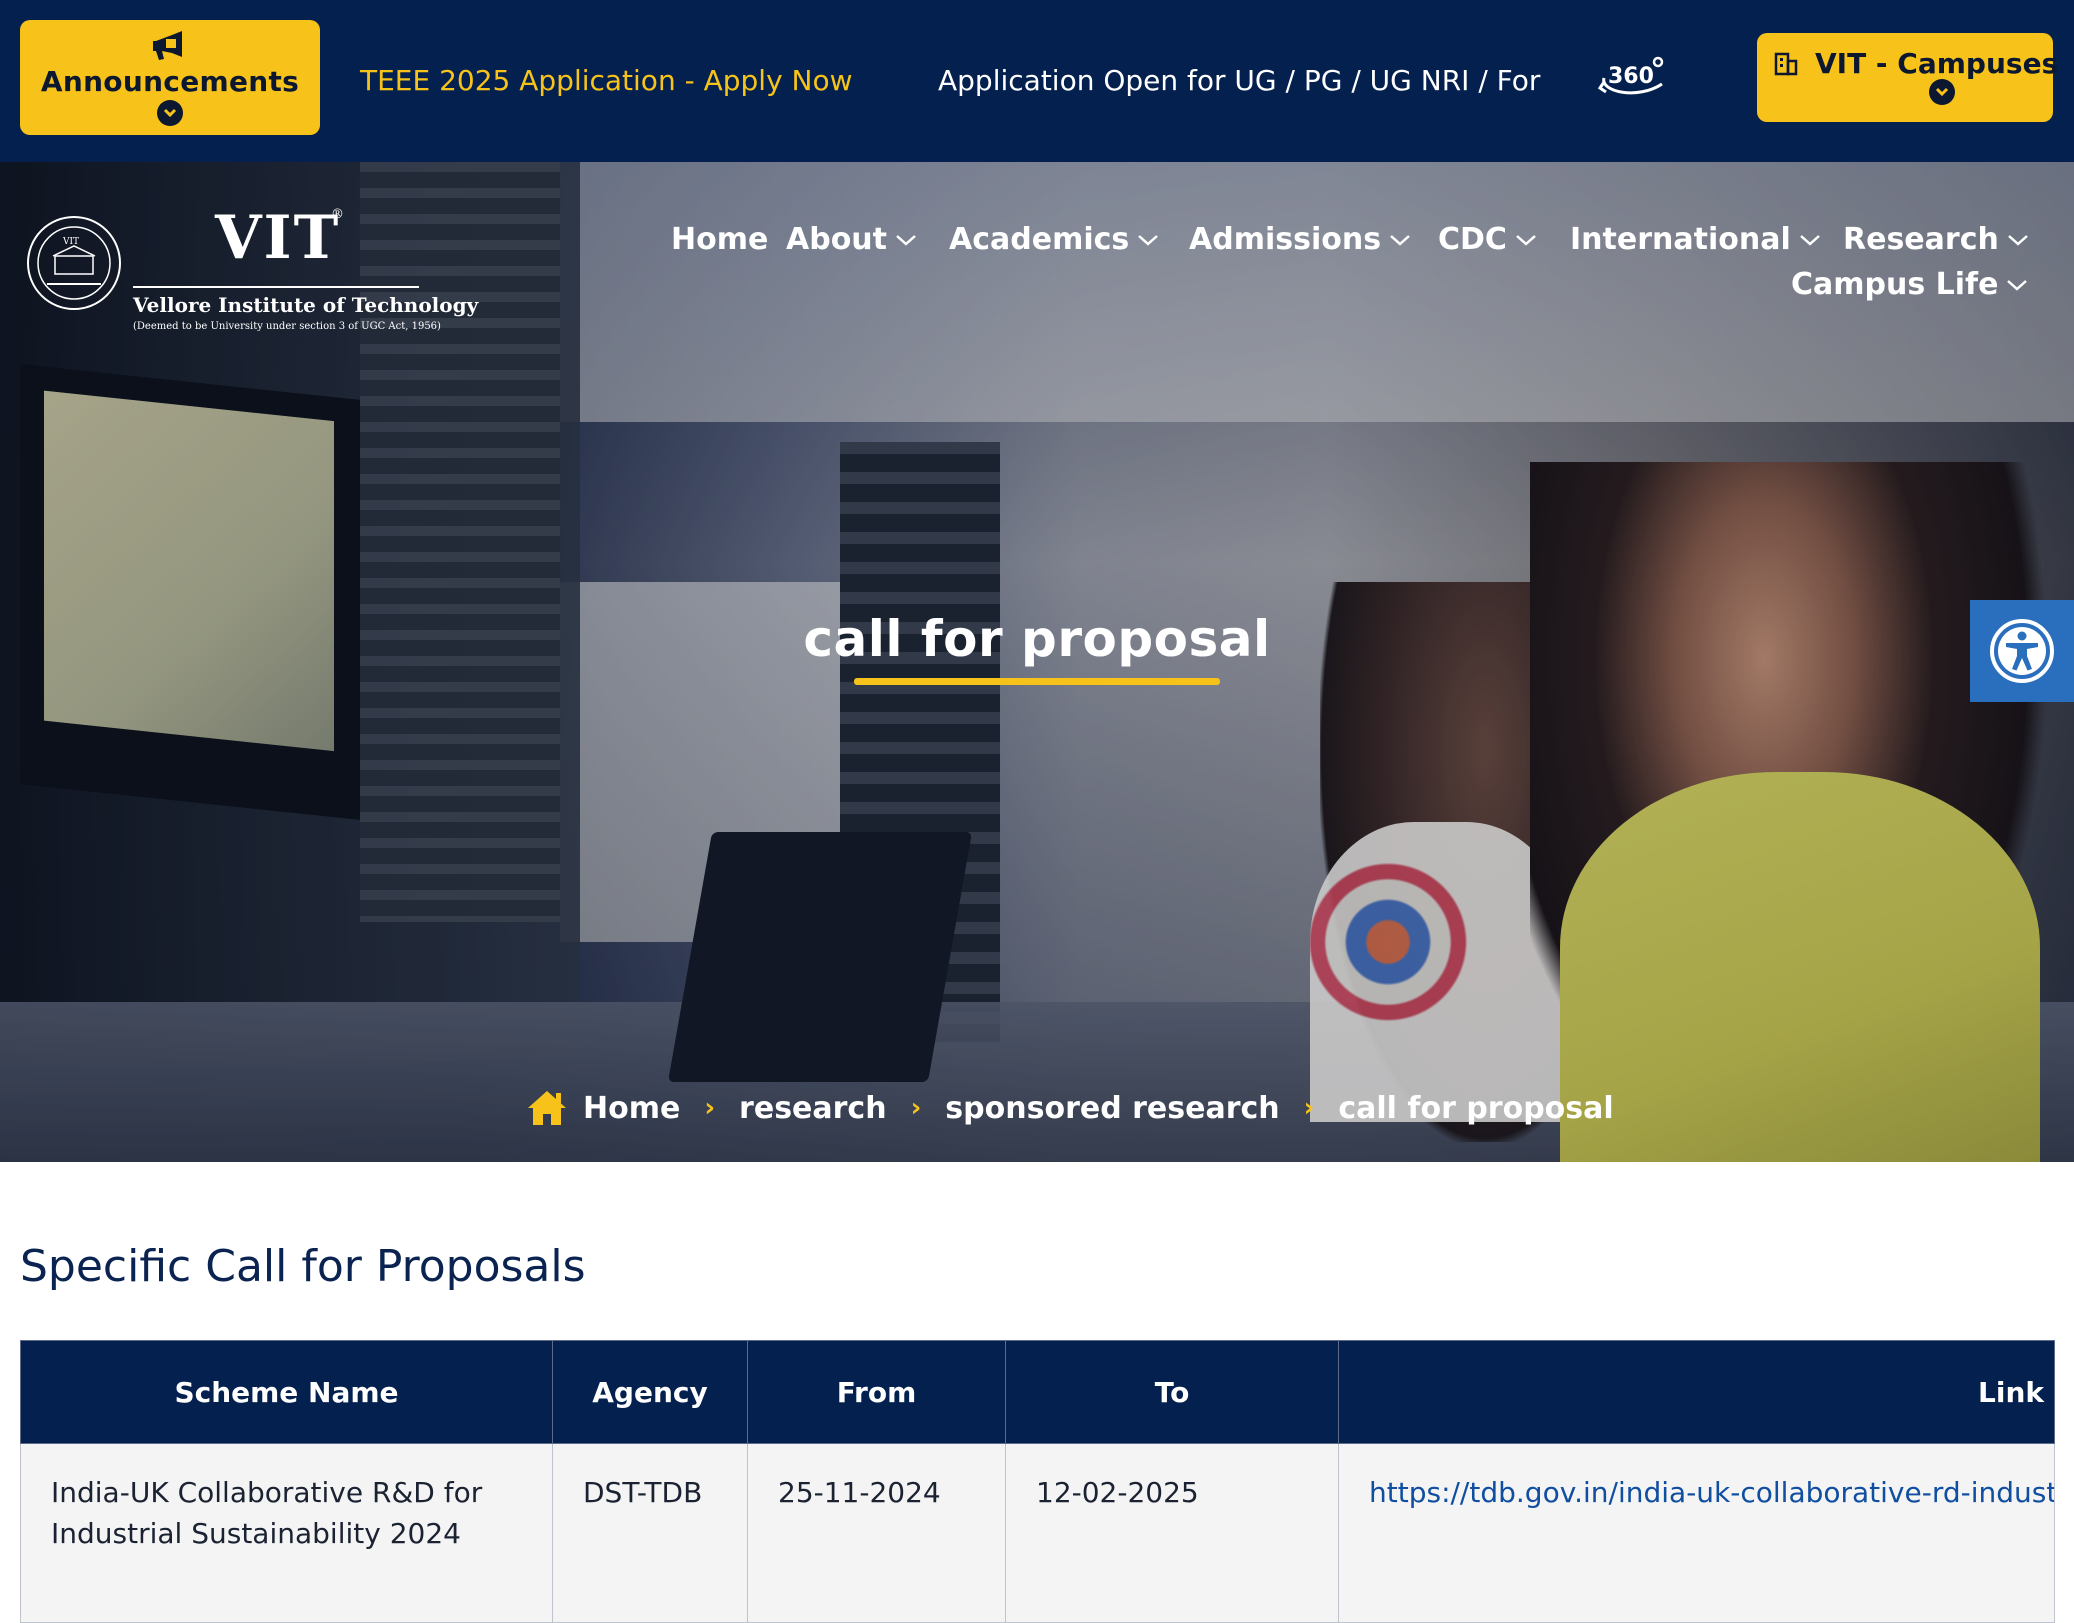 This screenshot has height=1623, width=2074. Describe the element at coordinates (1037, 681) in the screenshot. I see `title-underline` at that location.